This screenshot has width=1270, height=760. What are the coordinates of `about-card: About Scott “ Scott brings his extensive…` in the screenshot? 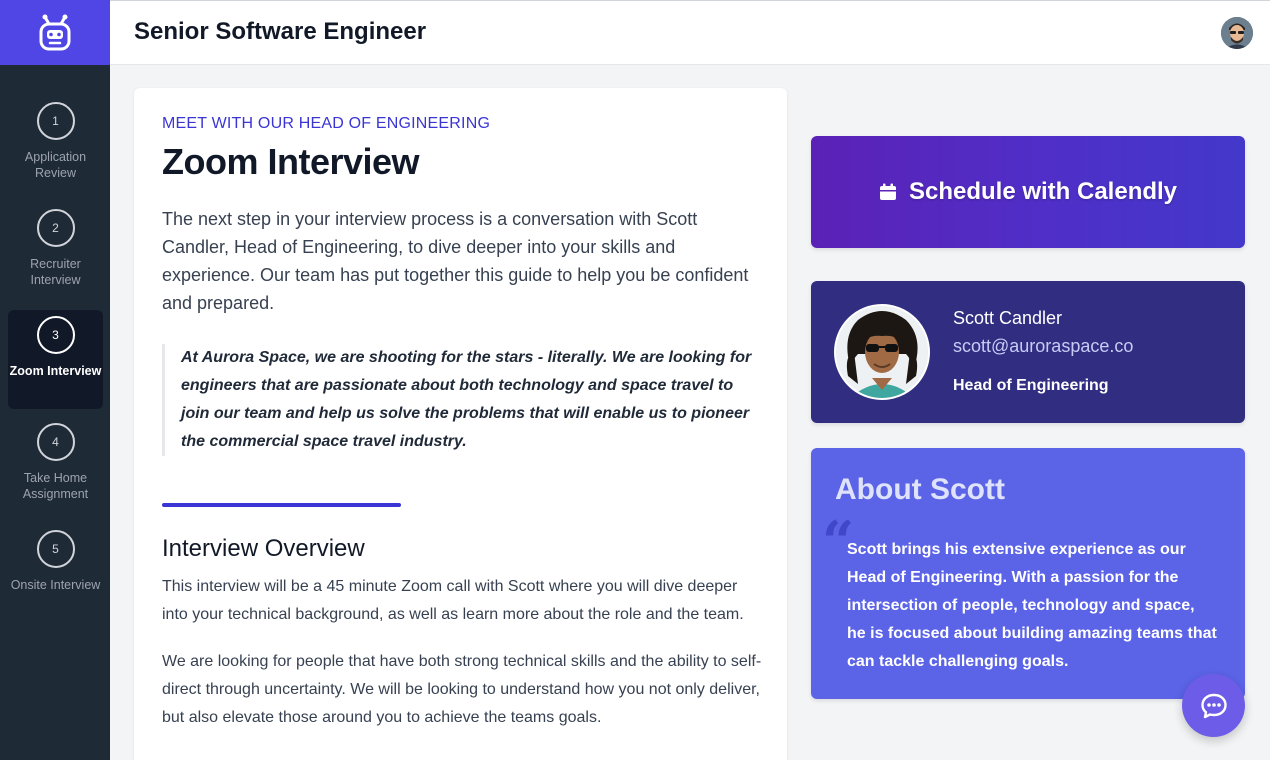 It's located at (1028, 573).